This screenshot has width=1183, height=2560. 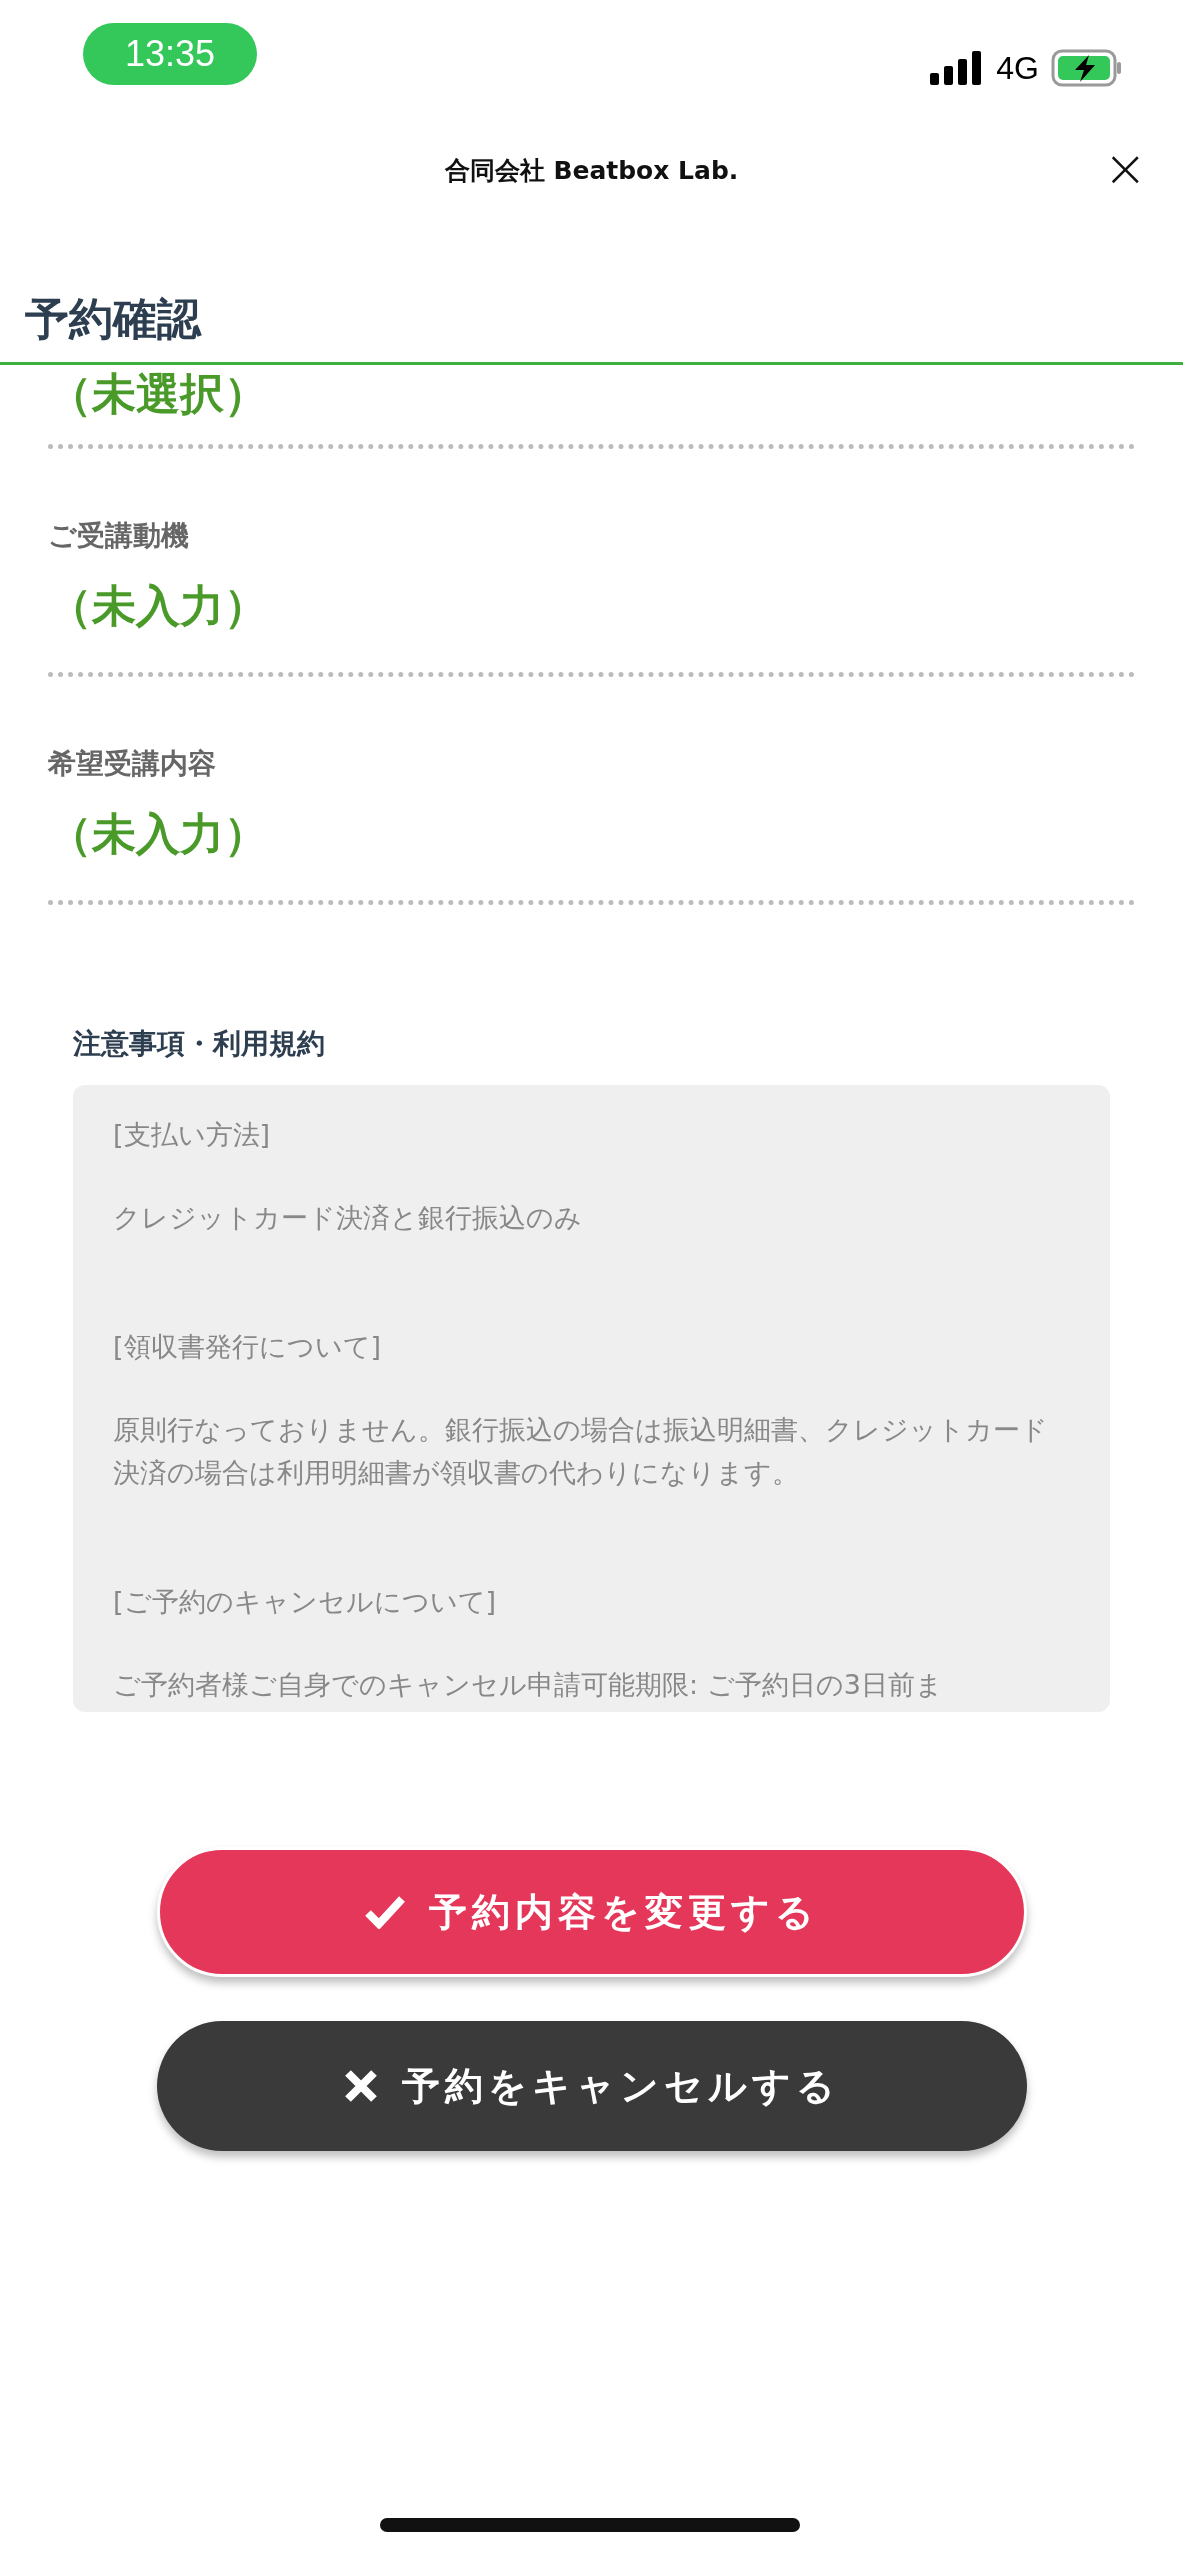 What do you see at coordinates (384, 1912) in the screenshot?
I see `check-icon` at bounding box center [384, 1912].